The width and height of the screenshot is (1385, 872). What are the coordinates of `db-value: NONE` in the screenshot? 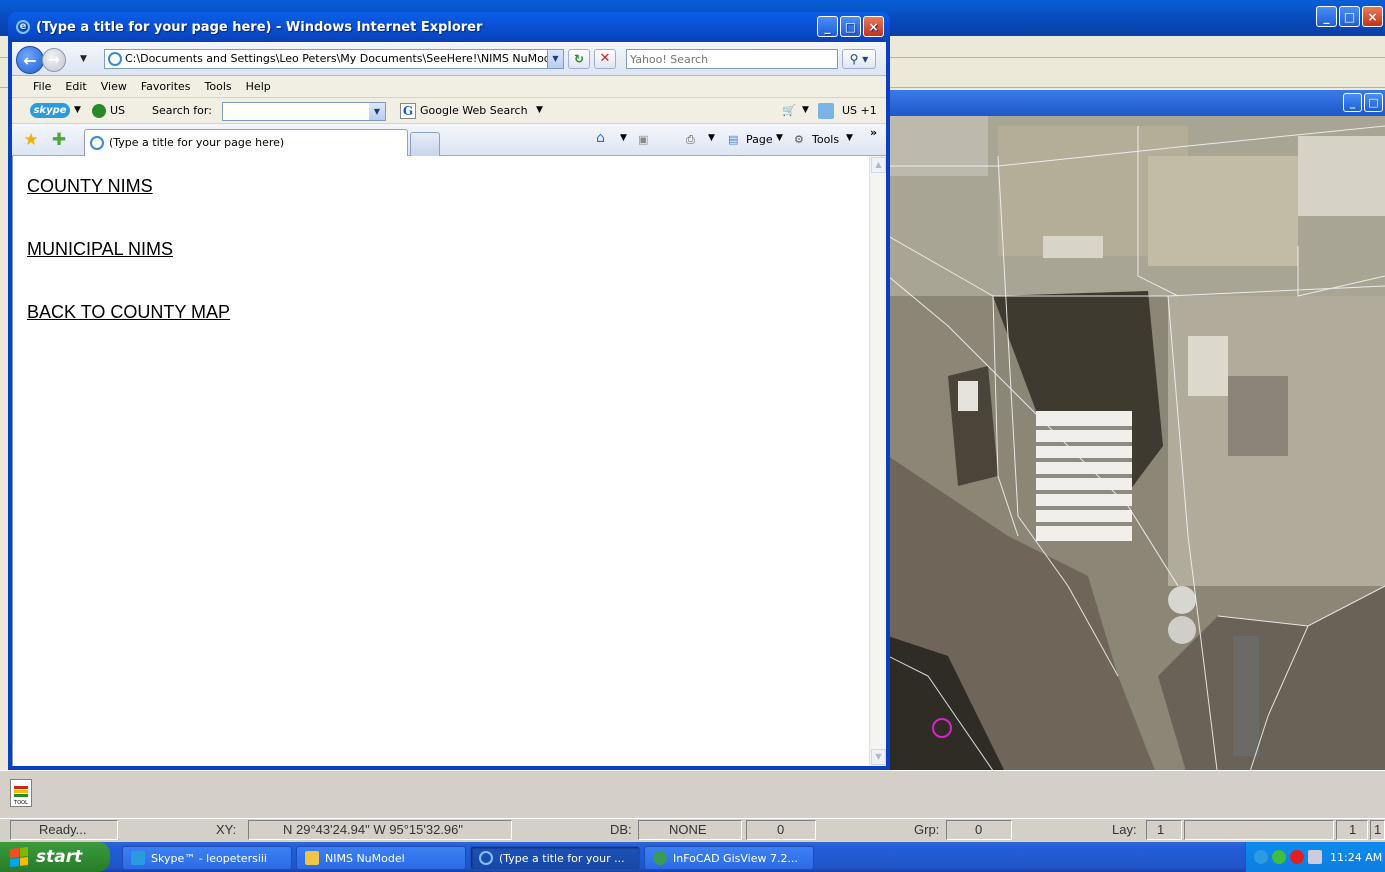 It's located at (690, 830).